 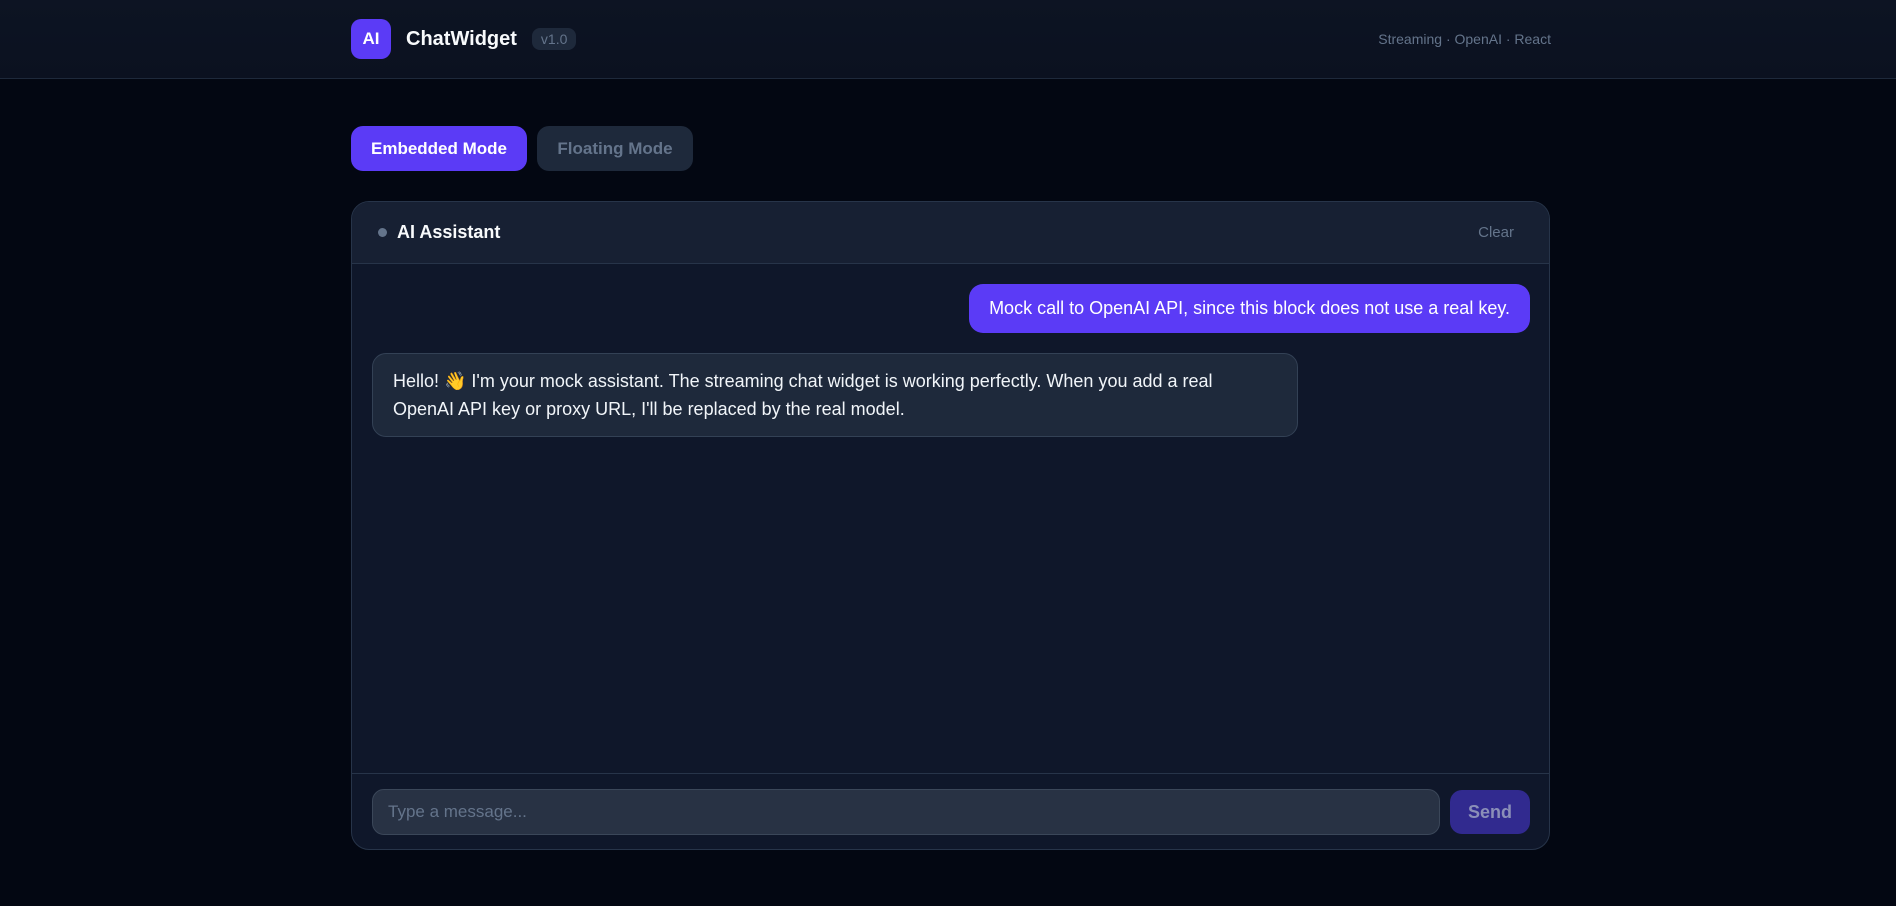 I want to click on mode-switcher: Embedded Mode Floating Mode, so click(x=522, y=148).